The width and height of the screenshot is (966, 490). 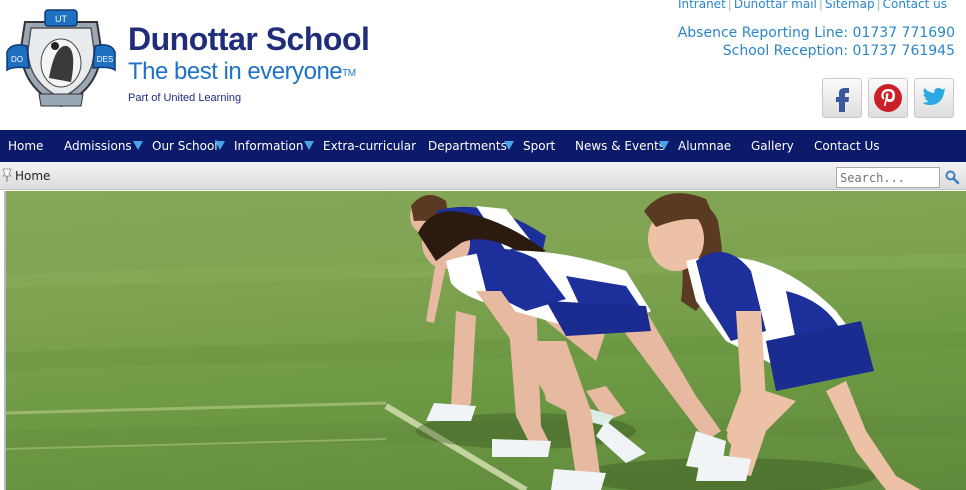 What do you see at coordinates (816, 33) in the screenshot?
I see `absence-line: Absence Reporting Line: 01737 771690` at bounding box center [816, 33].